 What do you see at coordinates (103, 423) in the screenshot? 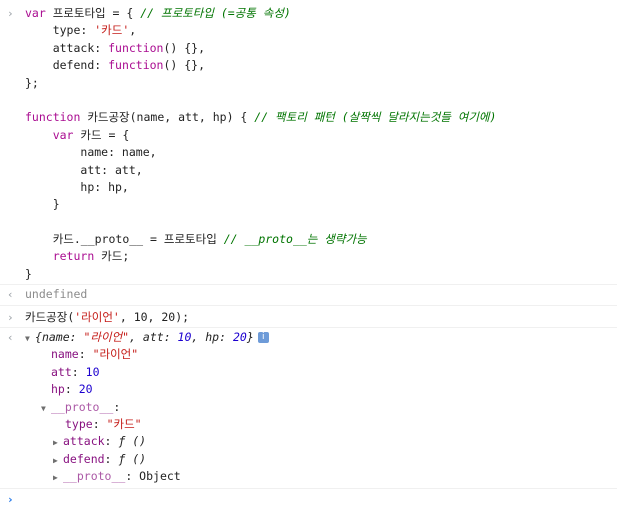
I see `object-property: type: "카드"` at bounding box center [103, 423].